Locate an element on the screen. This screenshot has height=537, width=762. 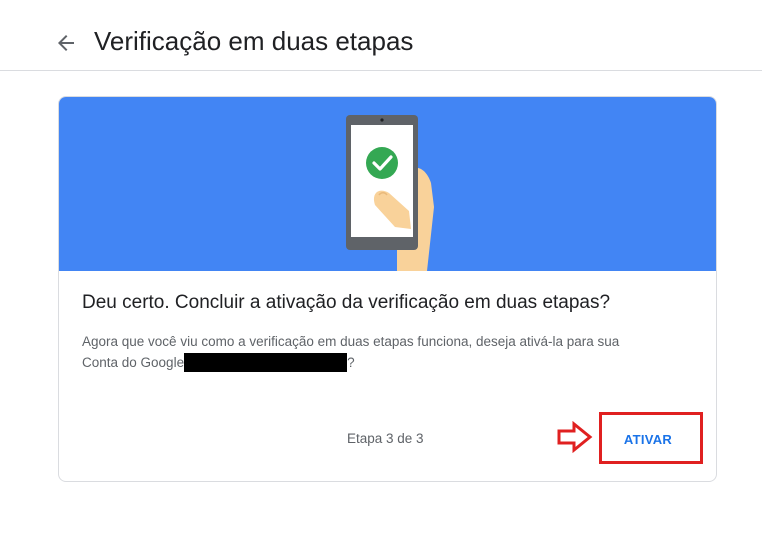
description-line-2-suffix: ? is located at coordinates (351, 362).